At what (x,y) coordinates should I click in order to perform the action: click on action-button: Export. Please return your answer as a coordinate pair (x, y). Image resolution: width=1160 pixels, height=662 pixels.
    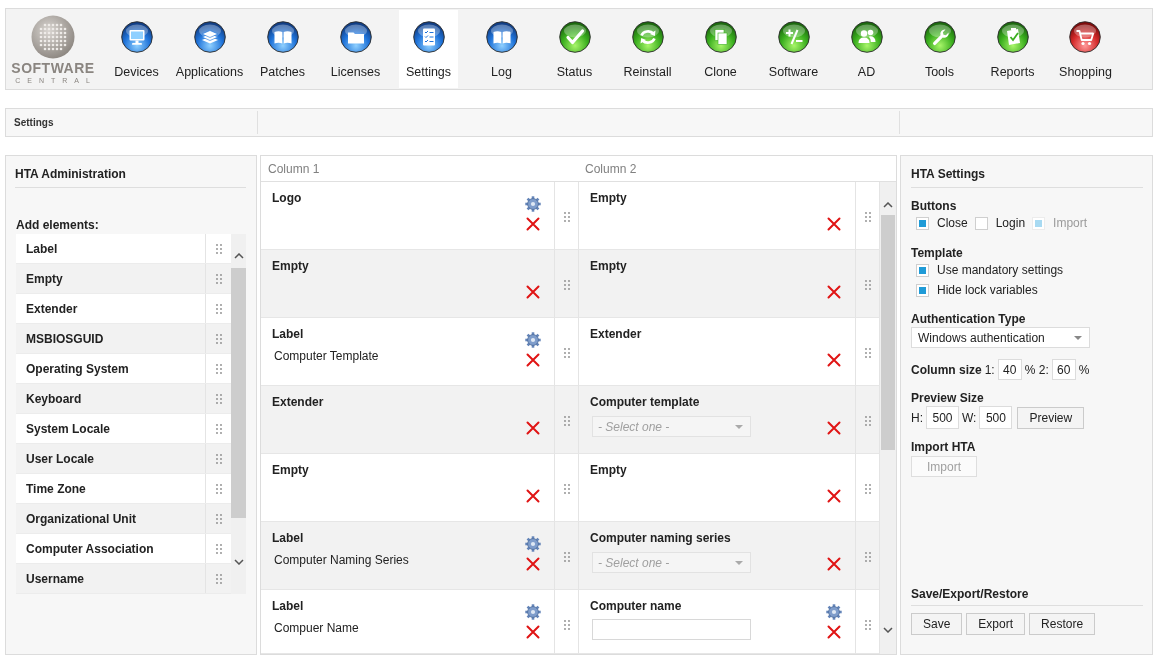
    Looking at the image, I should click on (996, 624).